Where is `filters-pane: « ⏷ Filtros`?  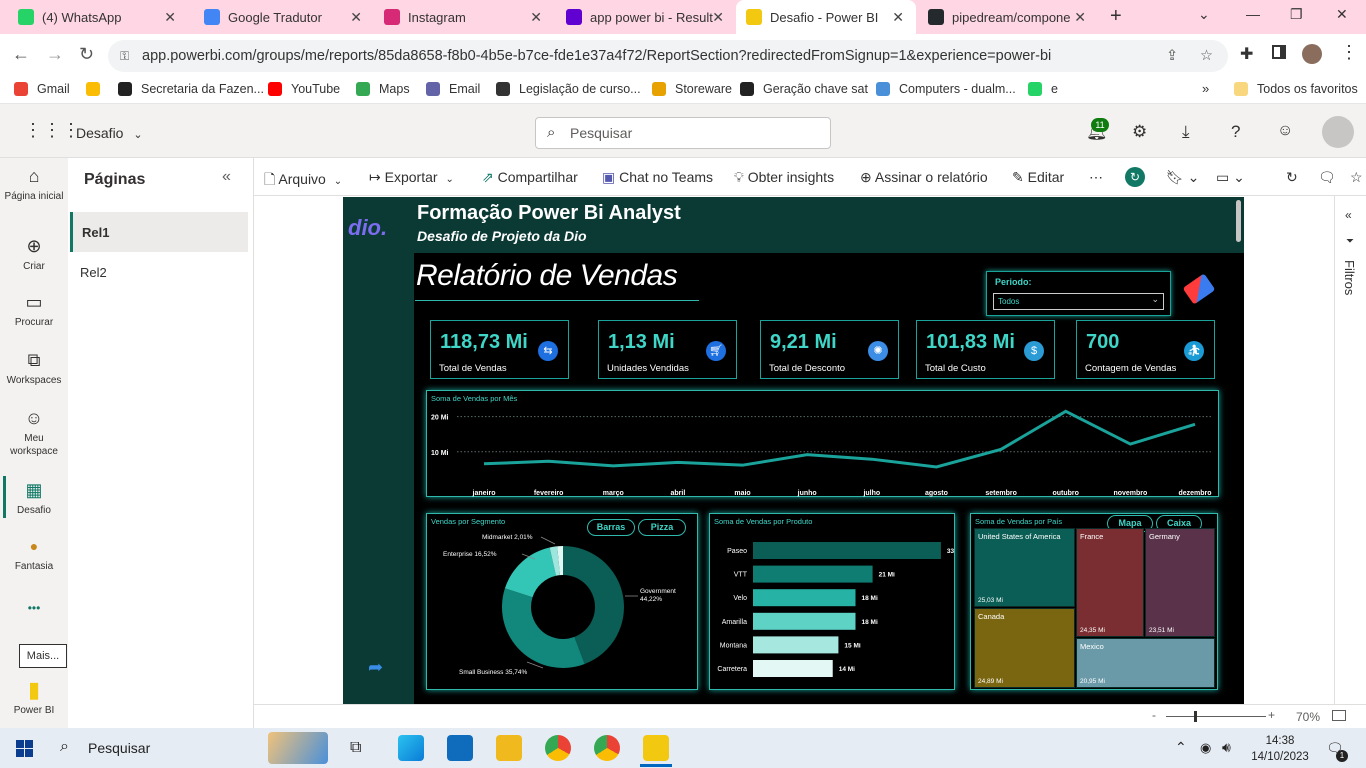 filters-pane: « ⏷ Filtros is located at coordinates (1350, 450).